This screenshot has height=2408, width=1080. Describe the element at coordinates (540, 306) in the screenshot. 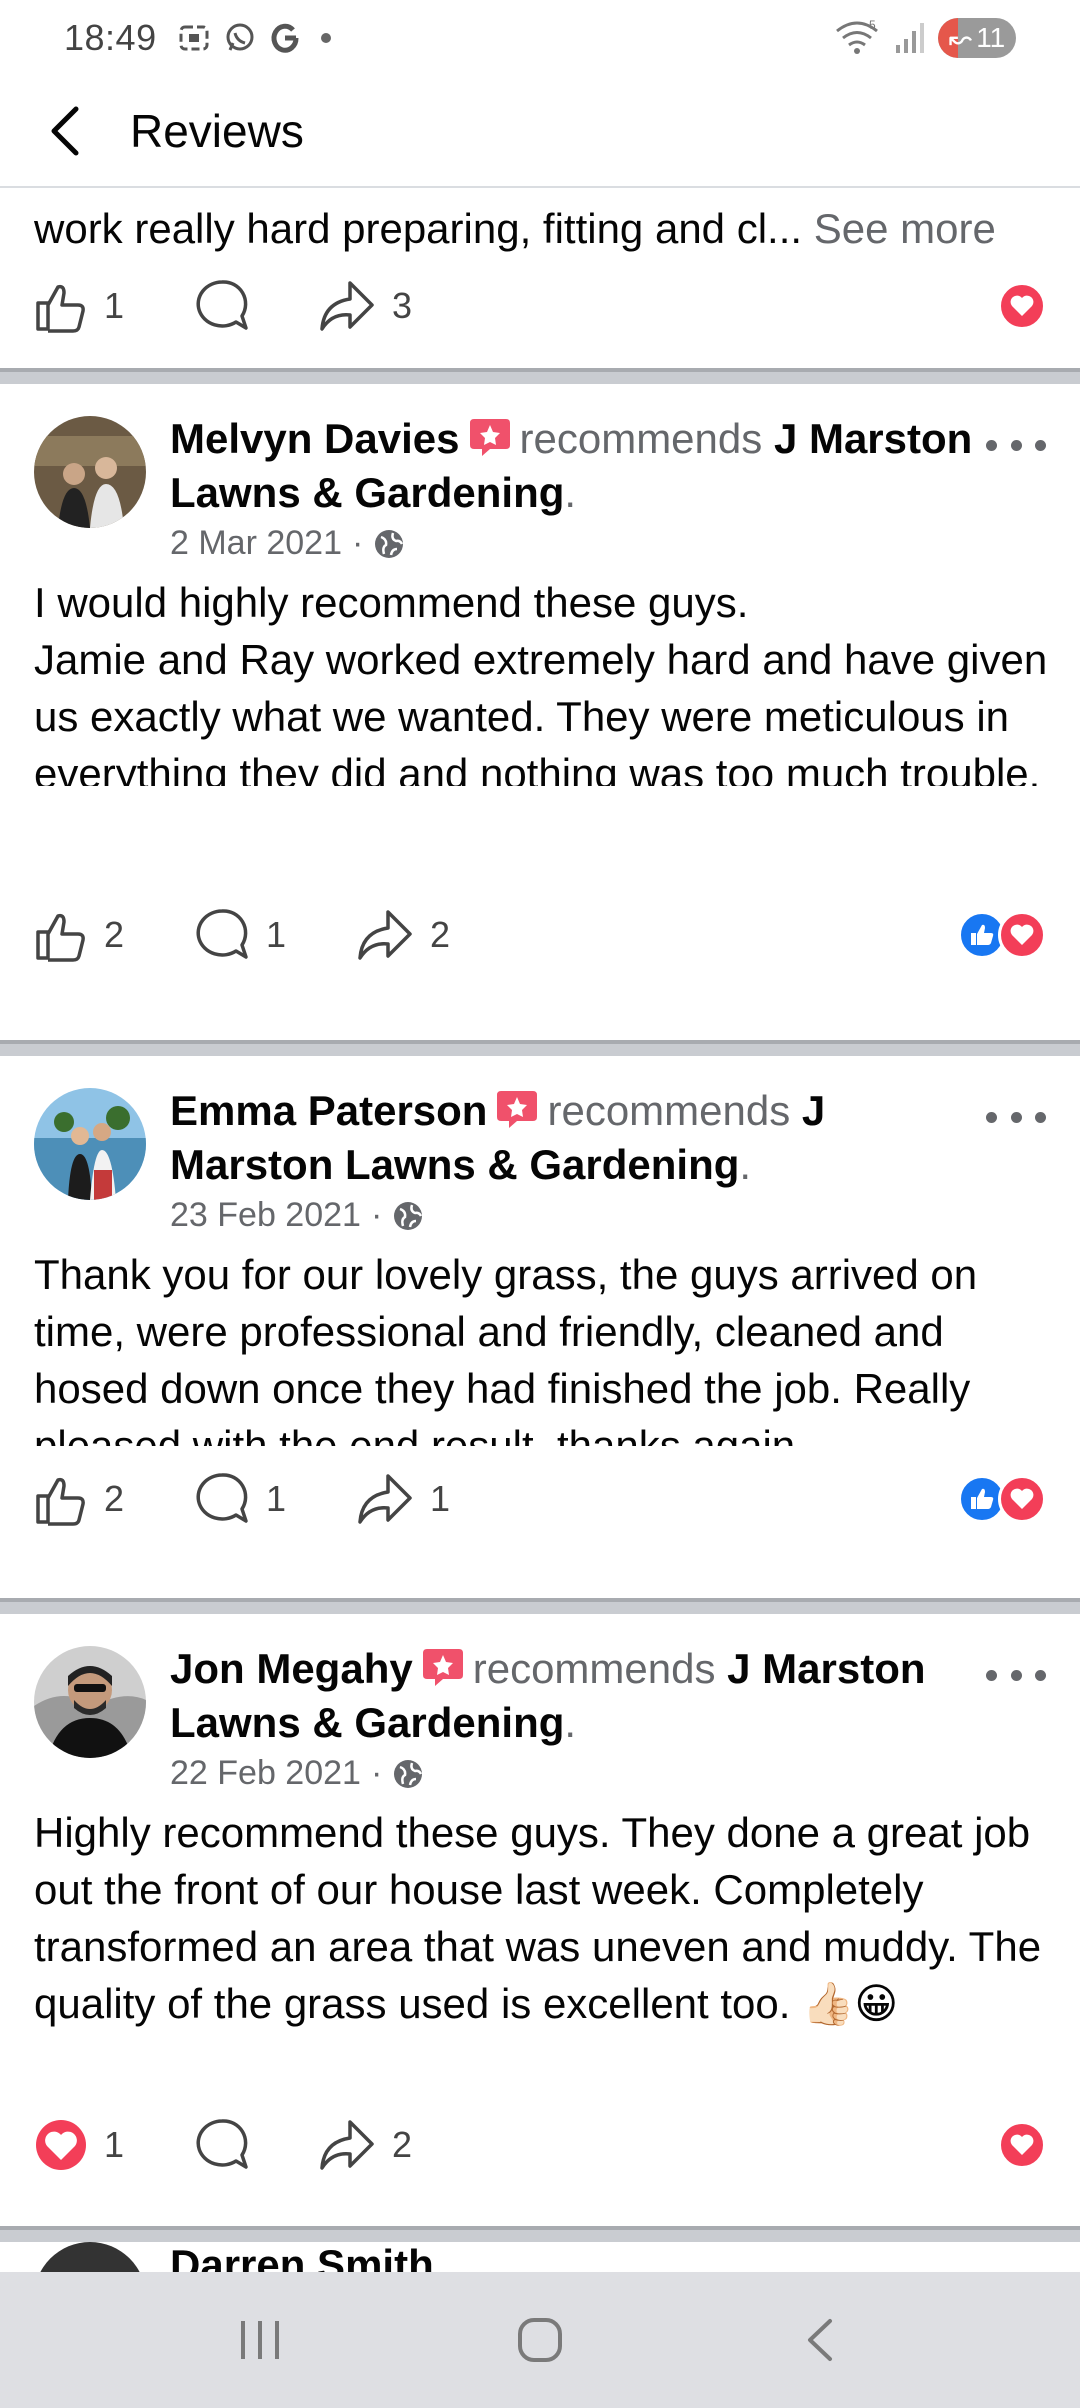

I see `post-actions: 1 3` at that location.